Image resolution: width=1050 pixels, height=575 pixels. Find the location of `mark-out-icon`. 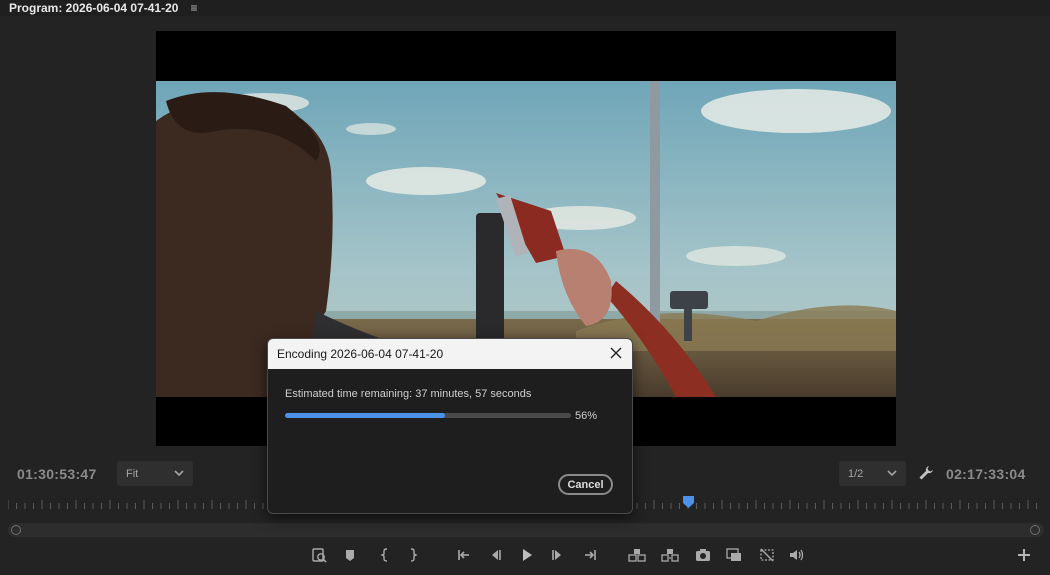

mark-out-icon is located at coordinates (413, 555).